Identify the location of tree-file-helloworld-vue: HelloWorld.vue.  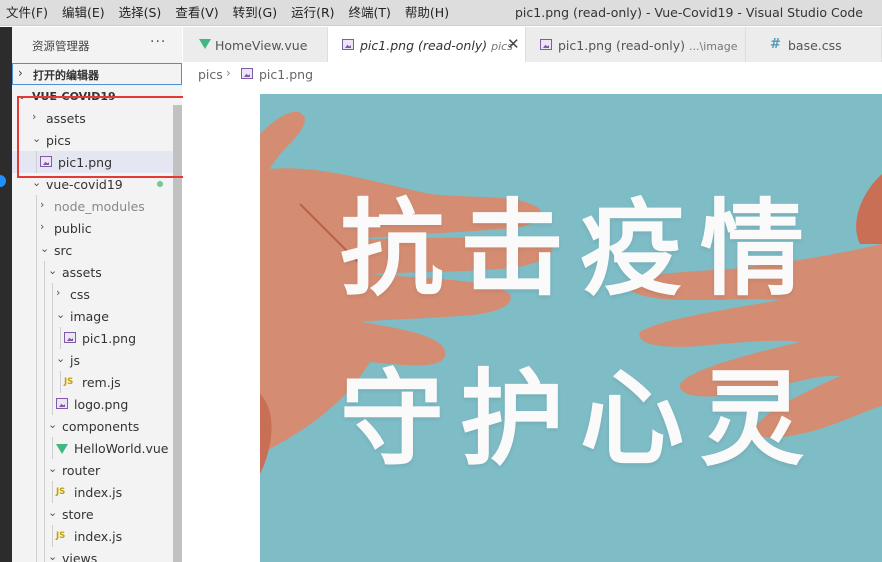
(97, 448).